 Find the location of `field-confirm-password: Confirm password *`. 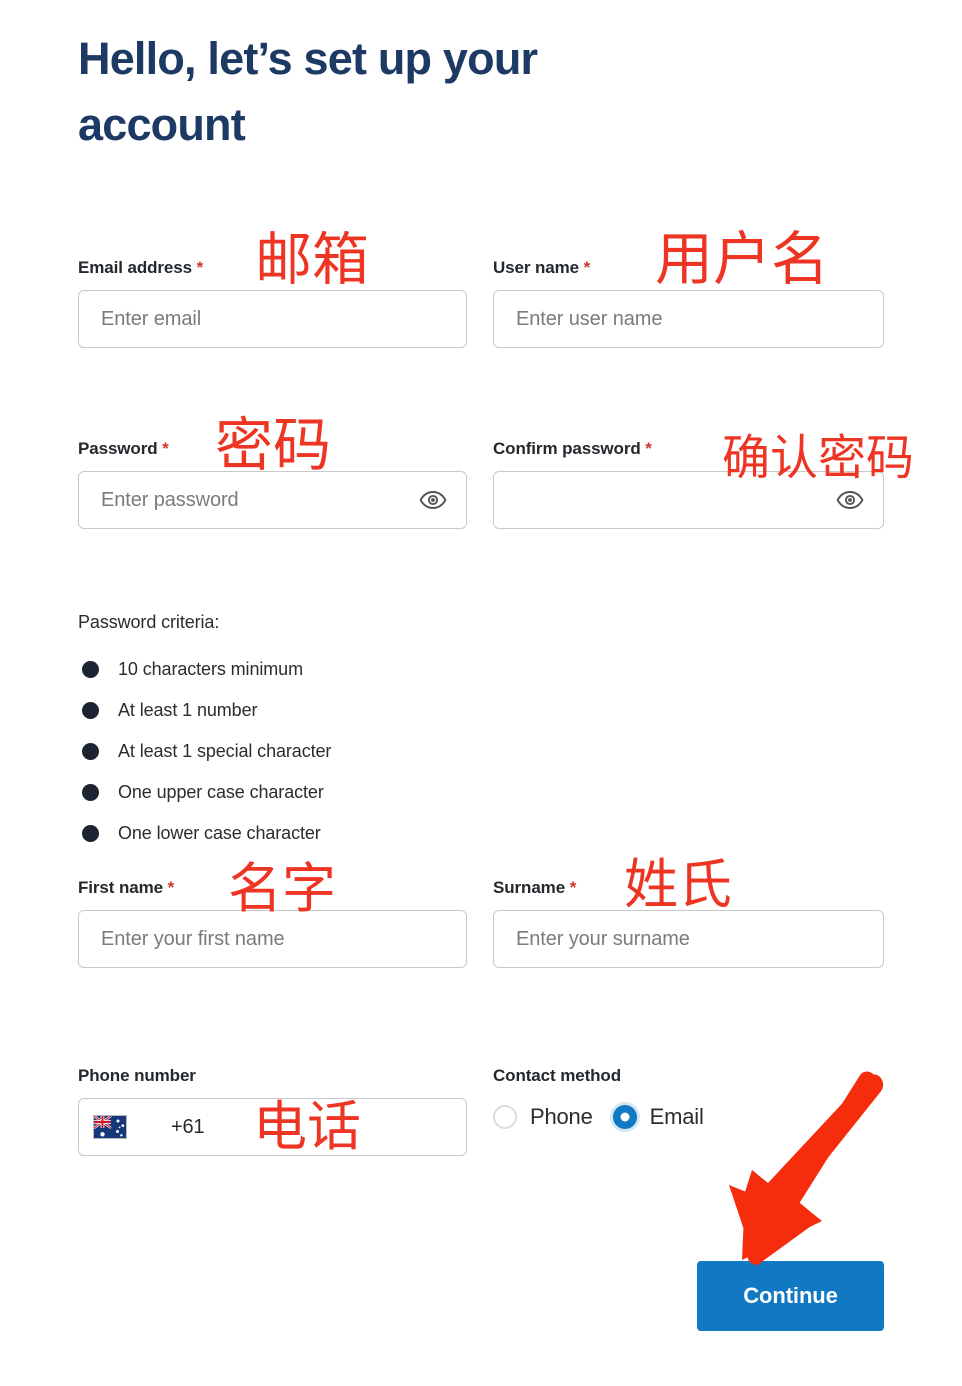

field-confirm-password: Confirm password * is located at coordinates (688, 484).